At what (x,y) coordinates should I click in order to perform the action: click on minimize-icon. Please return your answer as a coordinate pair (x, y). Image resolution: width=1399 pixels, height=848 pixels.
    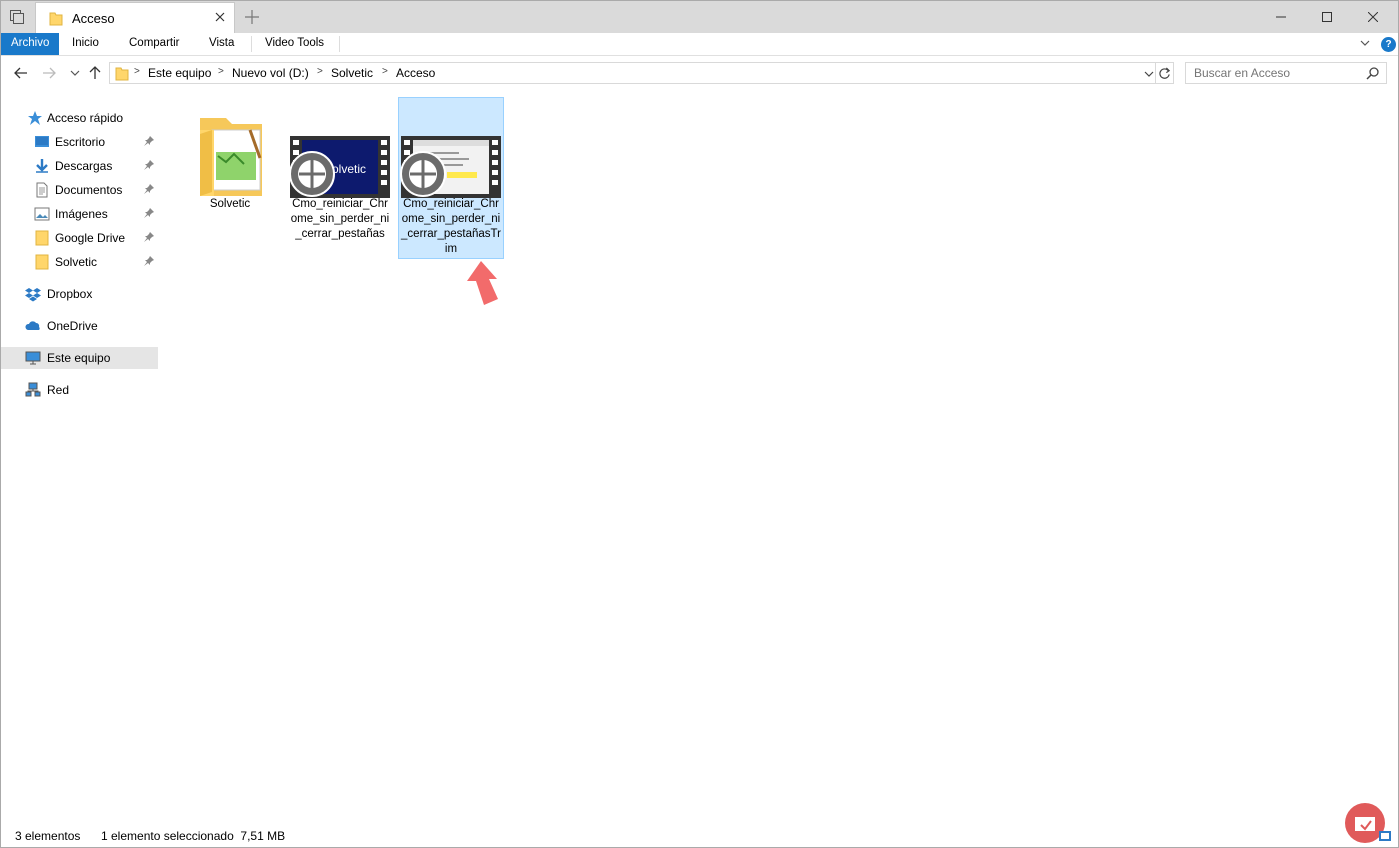
    Looking at the image, I should click on (1281, 17).